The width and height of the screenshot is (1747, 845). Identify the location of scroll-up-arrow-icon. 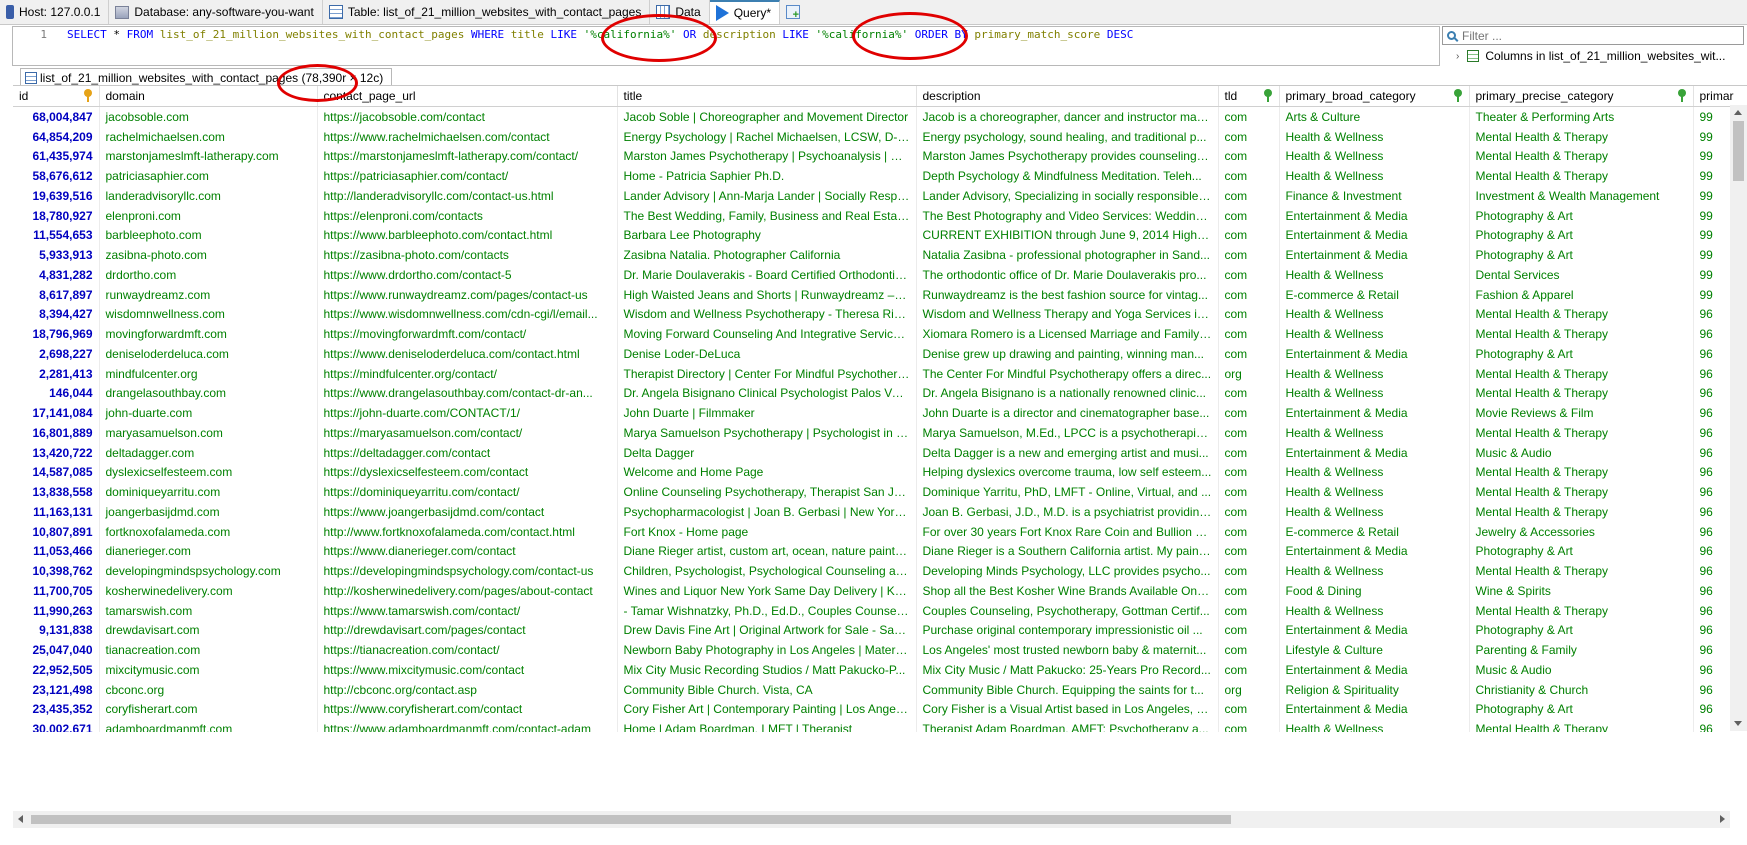
(1738, 112).